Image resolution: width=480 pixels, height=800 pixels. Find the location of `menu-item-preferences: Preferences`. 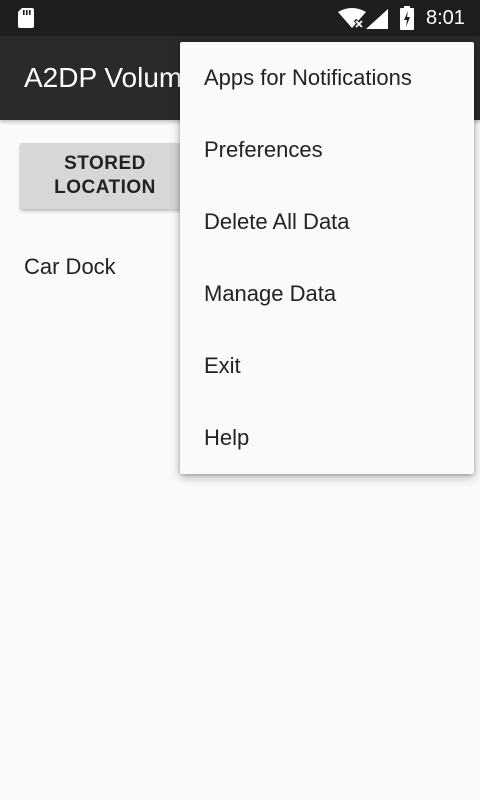

menu-item-preferences: Preferences is located at coordinates (327, 150).